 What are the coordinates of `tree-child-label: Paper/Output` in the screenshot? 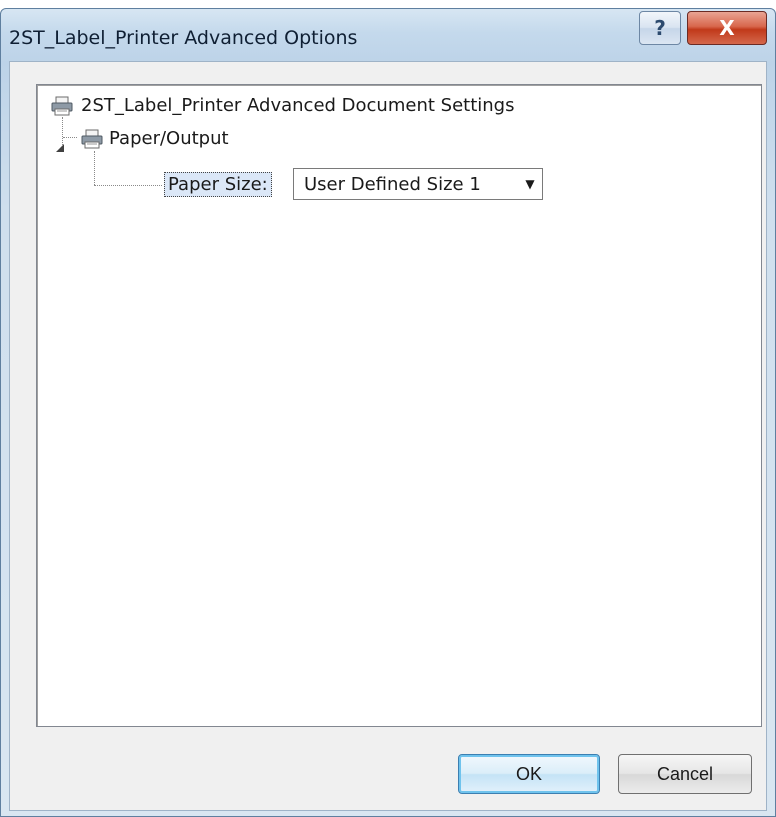 It's located at (169, 138).